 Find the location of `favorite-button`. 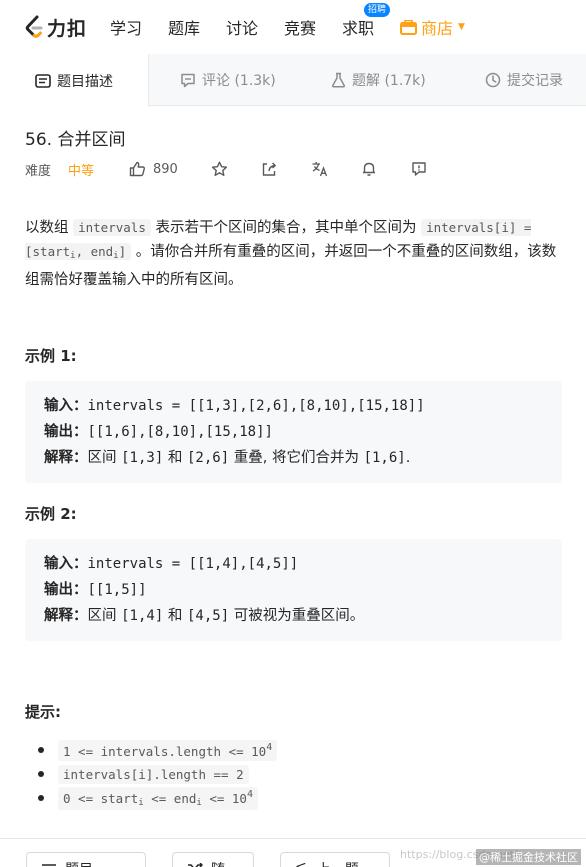

favorite-button is located at coordinates (219, 169).